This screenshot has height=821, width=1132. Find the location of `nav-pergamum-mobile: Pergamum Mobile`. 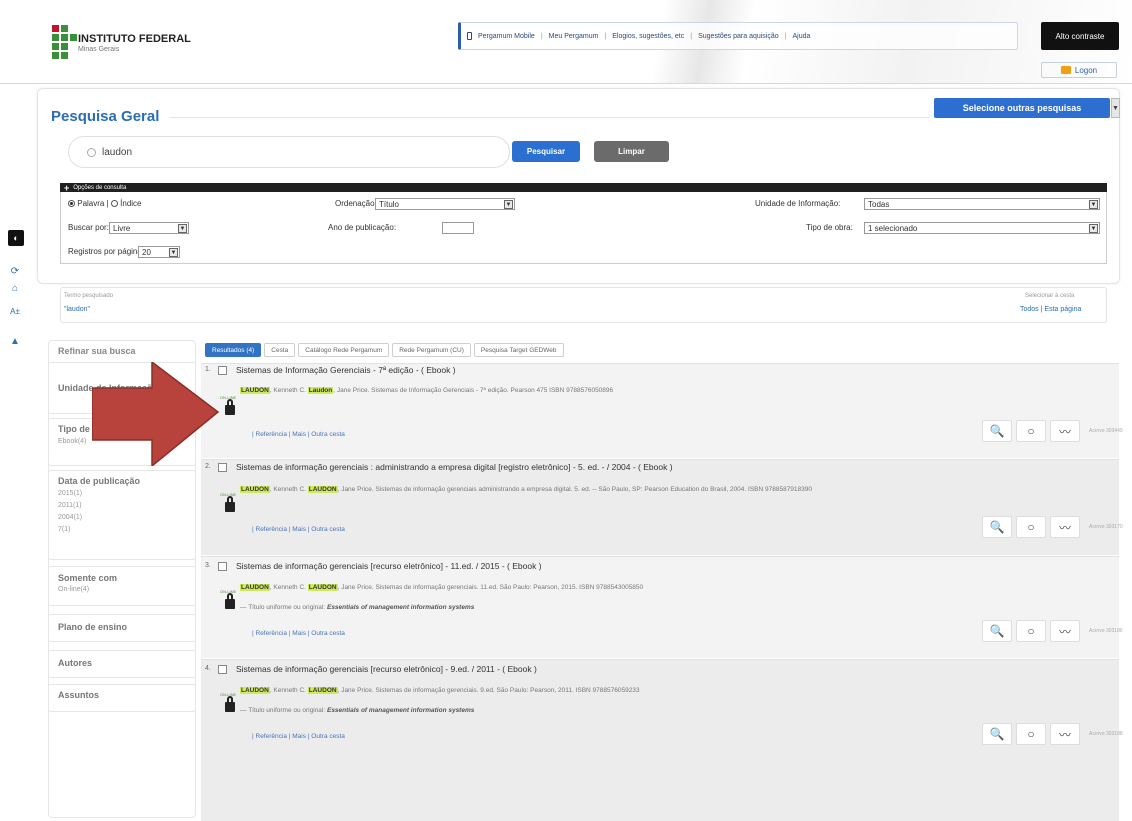

nav-pergamum-mobile: Pergamum Mobile is located at coordinates (506, 36).